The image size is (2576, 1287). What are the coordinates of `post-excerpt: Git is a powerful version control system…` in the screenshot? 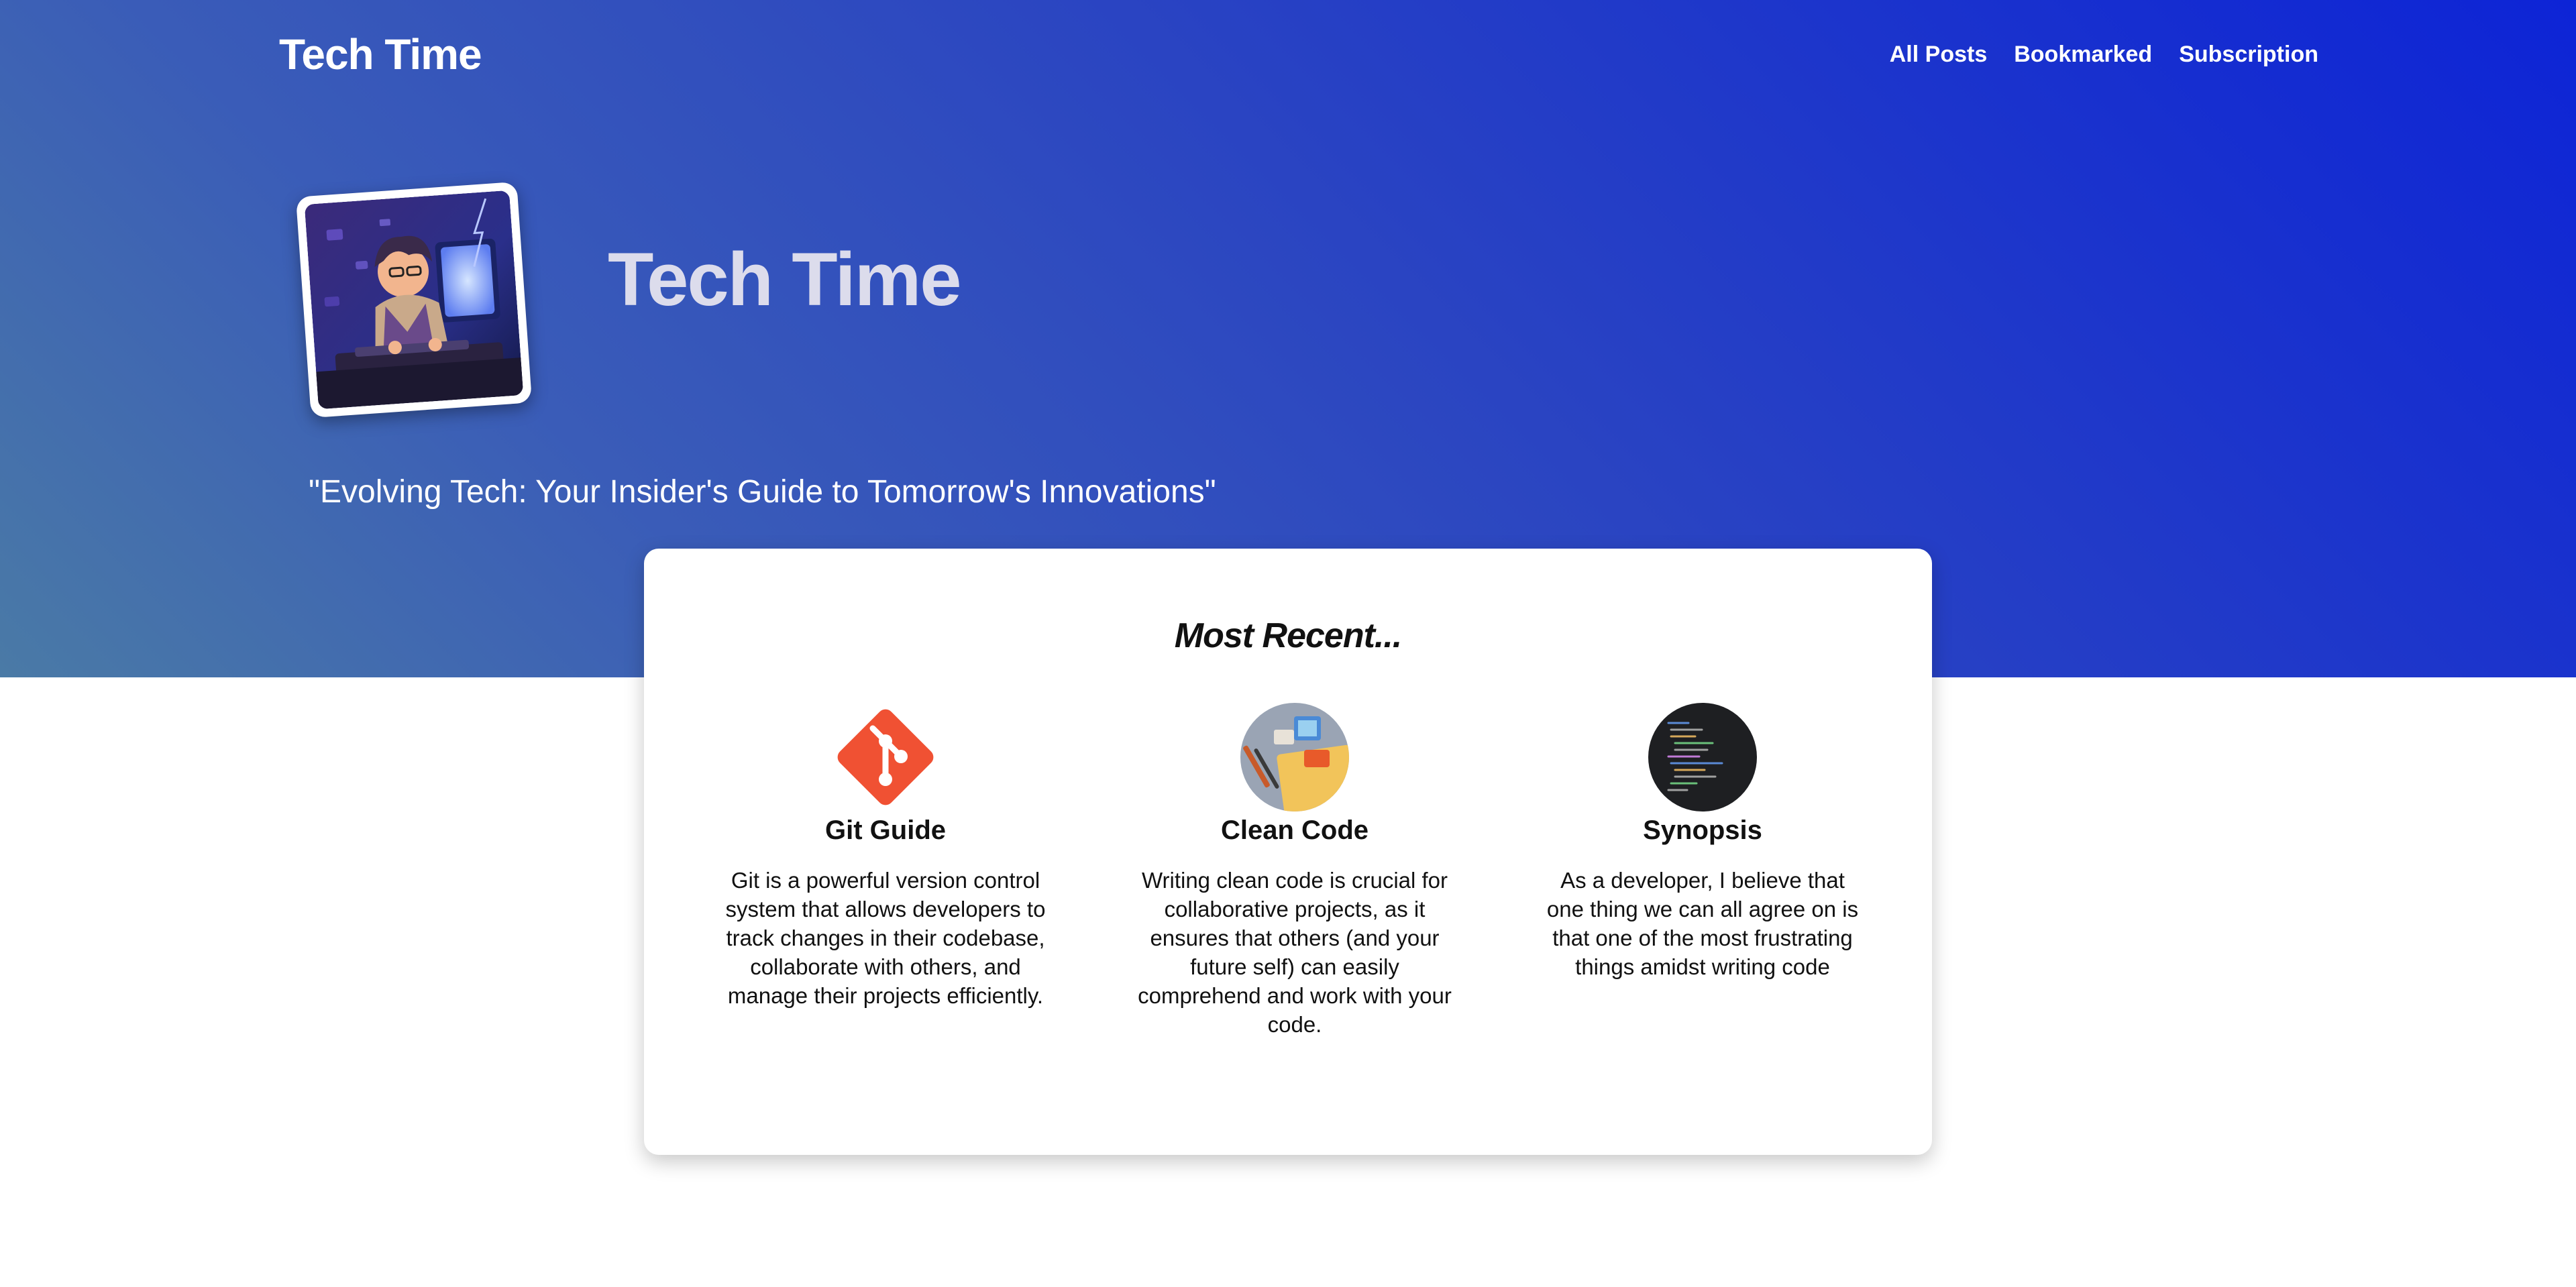 It's located at (885, 938).